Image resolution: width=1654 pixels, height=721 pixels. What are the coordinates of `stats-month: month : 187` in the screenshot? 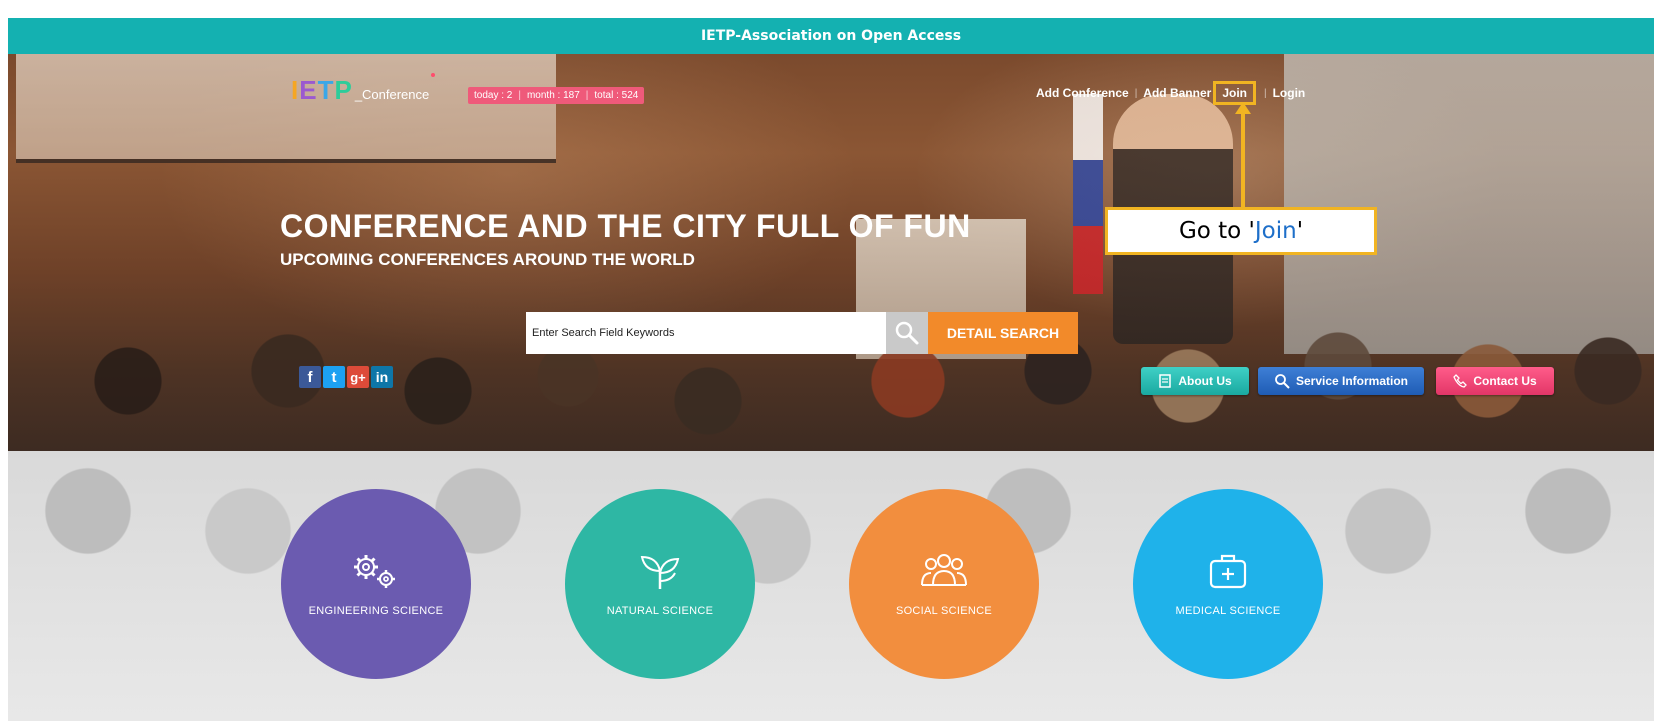 It's located at (553, 95).